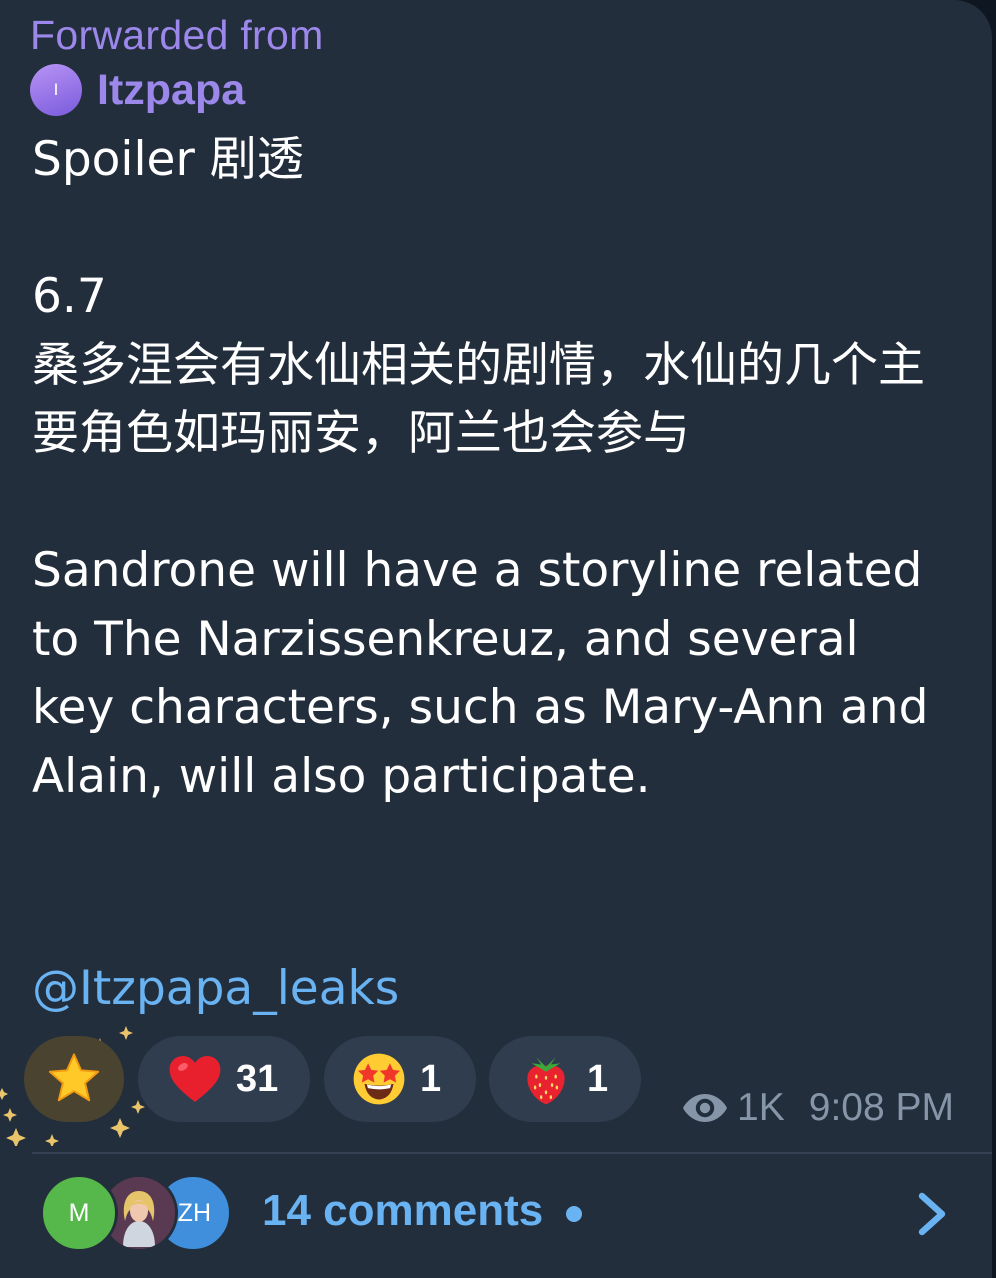 The image size is (996, 1278). Describe the element at coordinates (932, 1214) in the screenshot. I see `chevron-right-icon` at that location.